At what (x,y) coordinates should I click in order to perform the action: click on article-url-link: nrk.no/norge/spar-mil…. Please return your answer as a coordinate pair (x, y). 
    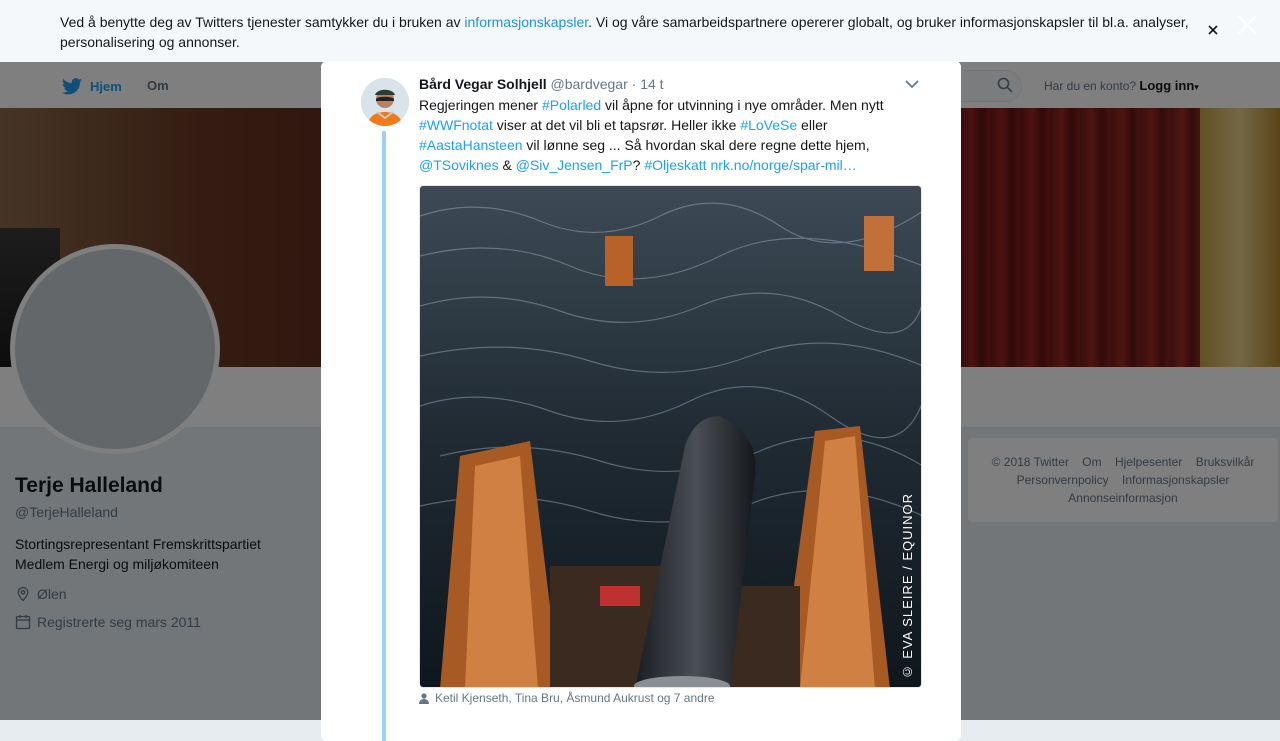
    Looking at the image, I should click on (783, 165).